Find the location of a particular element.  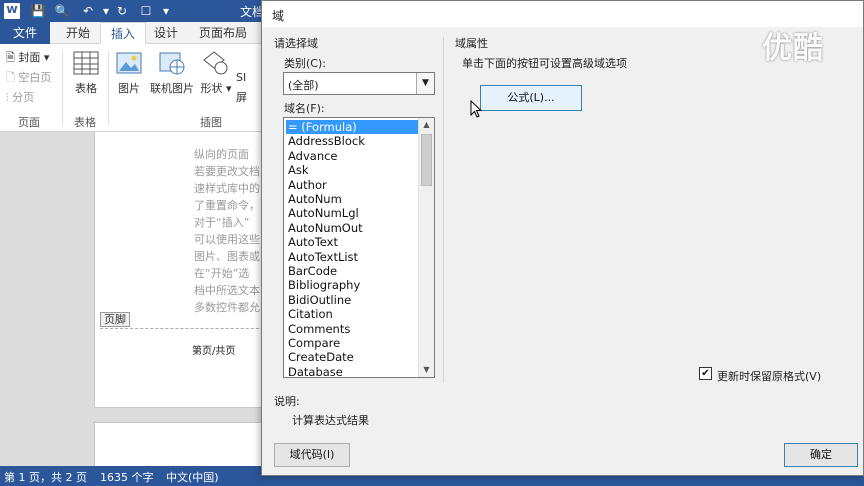

dialog-title: 域 is located at coordinates (278, 16).